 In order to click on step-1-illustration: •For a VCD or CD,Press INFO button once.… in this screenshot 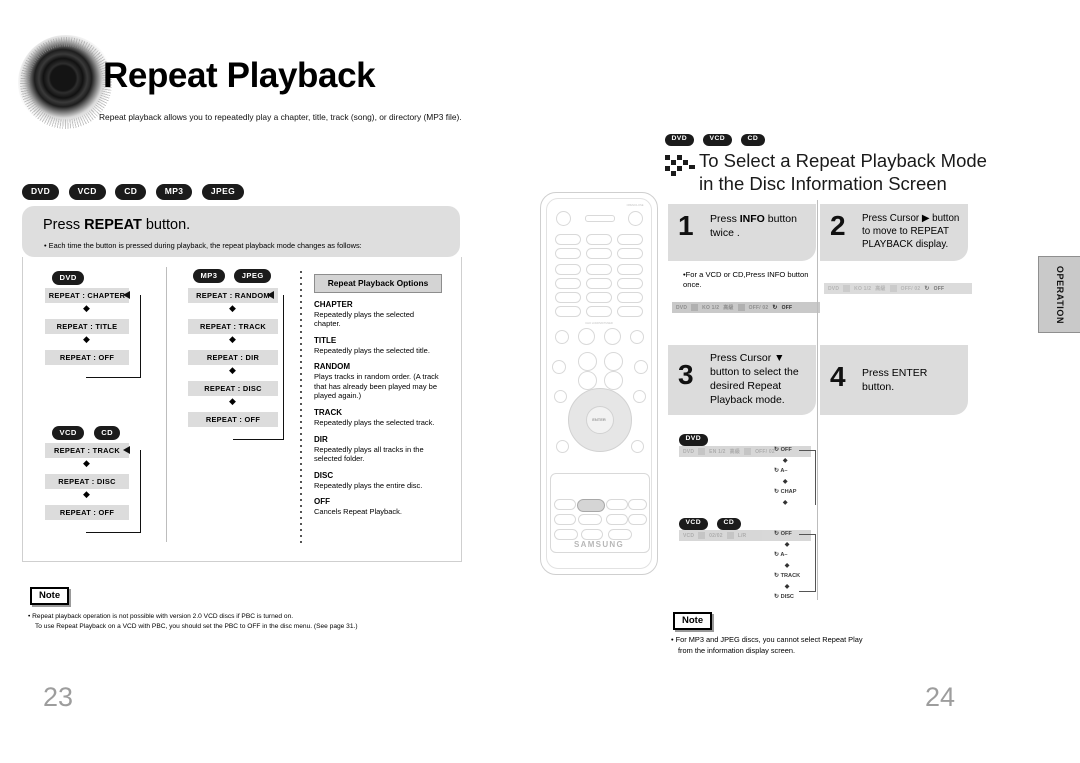, I will do `click(744, 292)`.